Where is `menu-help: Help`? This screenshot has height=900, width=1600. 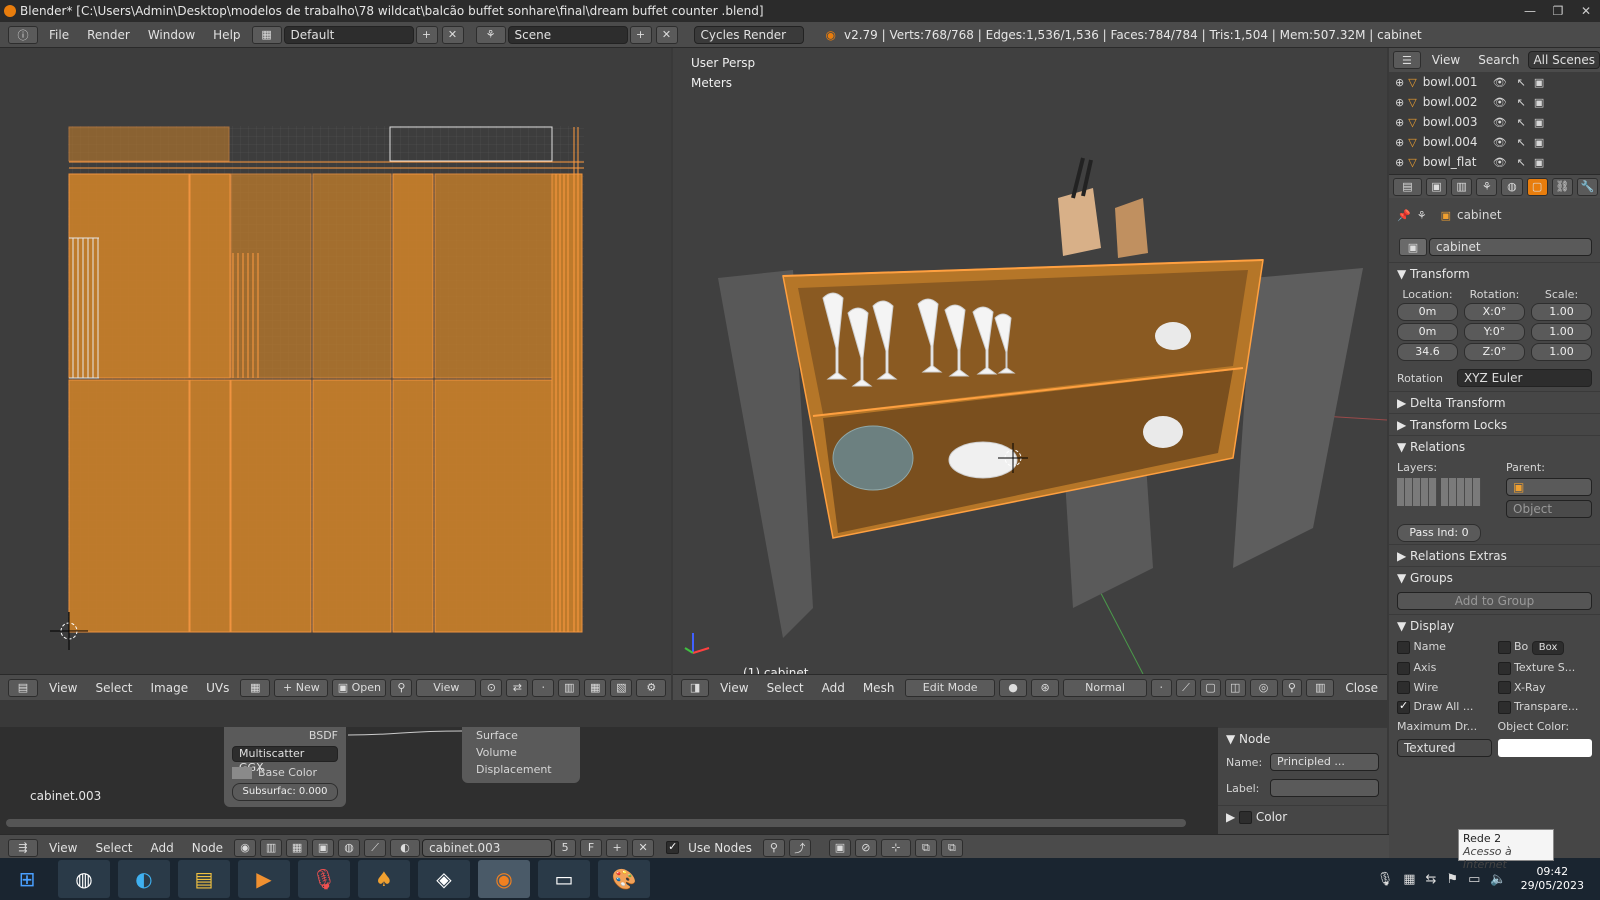
menu-help: Help is located at coordinates (226, 35).